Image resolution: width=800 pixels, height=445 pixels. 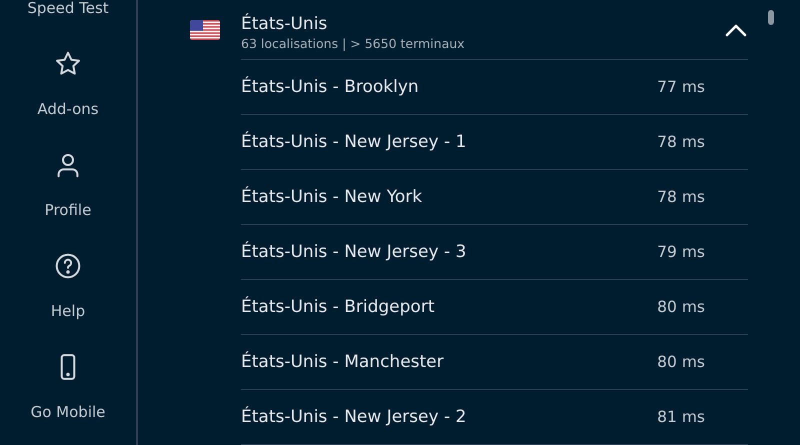 I want to click on server-row: États-Unis - Bridgeport 80 ms, so click(x=494, y=307).